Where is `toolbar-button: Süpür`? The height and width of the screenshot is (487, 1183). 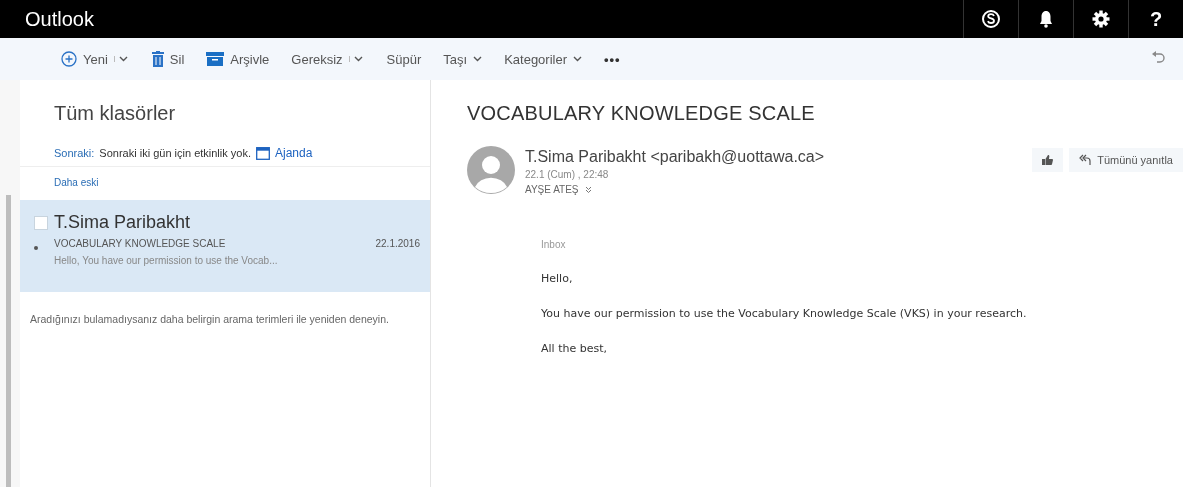
toolbar-button: Süpür is located at coordinates (404, 59).